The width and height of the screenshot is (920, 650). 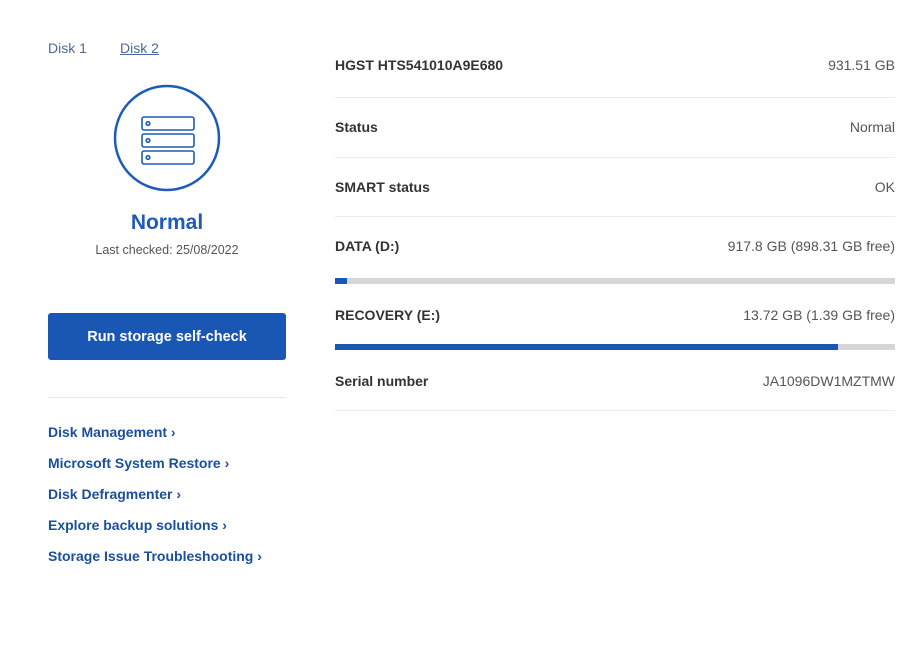 I want to click on detail-row-status: Status Normal, so click(x=615, y=127).